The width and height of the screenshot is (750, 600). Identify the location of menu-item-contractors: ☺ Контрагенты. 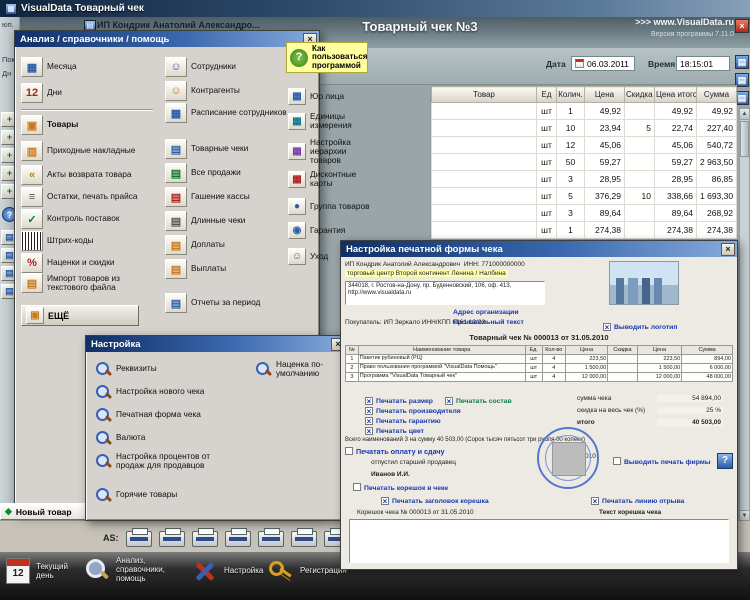
(202, 91).